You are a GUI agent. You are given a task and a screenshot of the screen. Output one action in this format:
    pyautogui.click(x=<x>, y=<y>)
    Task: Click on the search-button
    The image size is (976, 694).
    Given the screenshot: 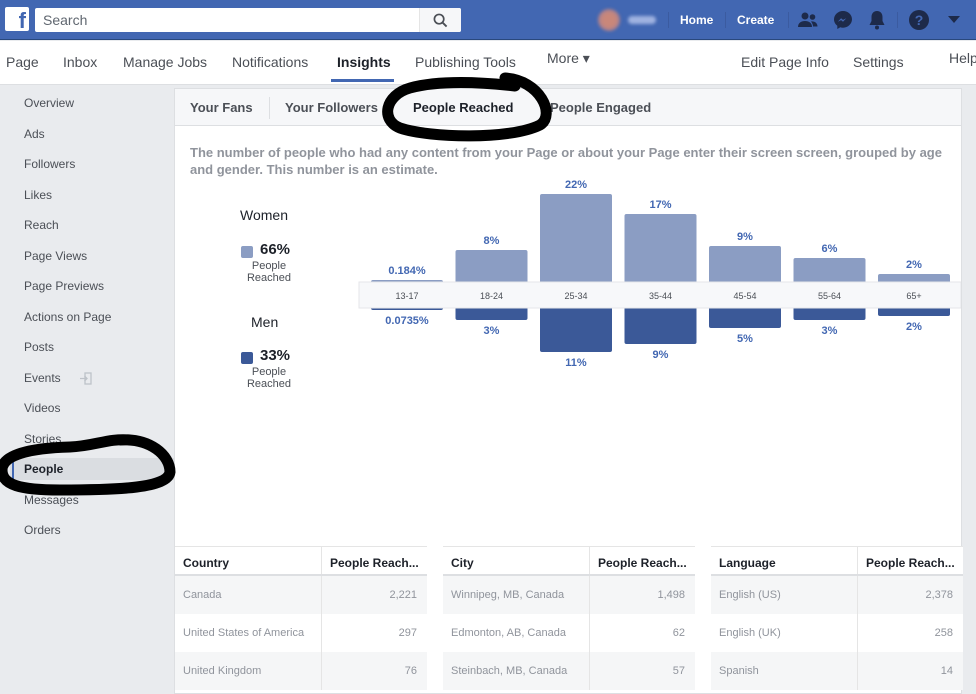 What is the action you would take?
    pyautogui.click(x=440, y=20)
    